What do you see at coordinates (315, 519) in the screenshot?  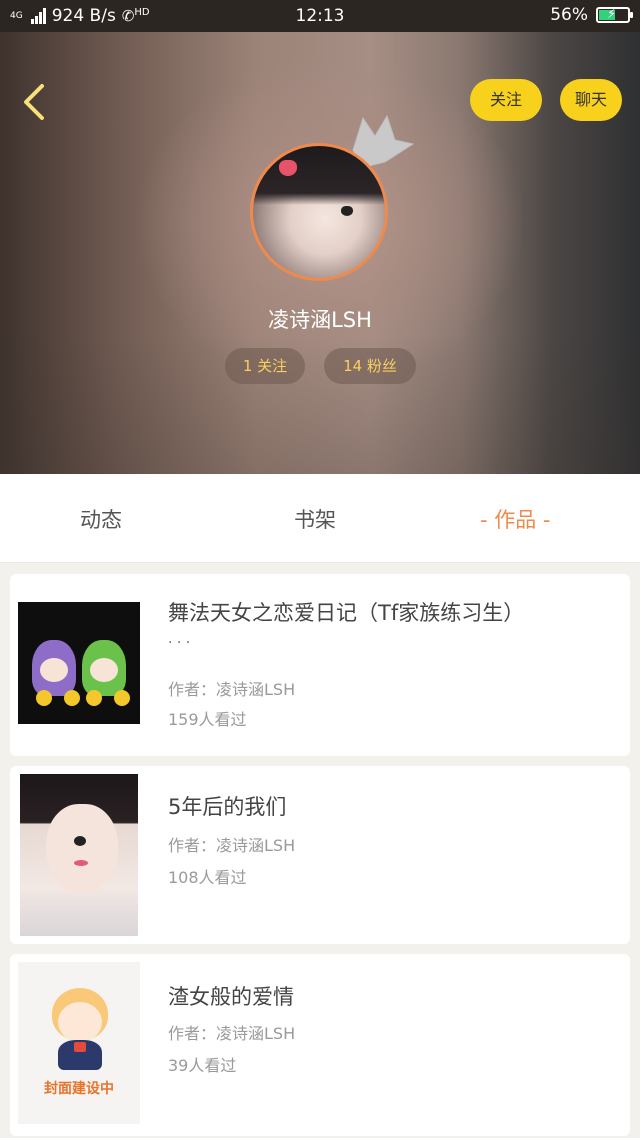 I see `tab-bookshelf: 书架` at bounding box center [315, 519].